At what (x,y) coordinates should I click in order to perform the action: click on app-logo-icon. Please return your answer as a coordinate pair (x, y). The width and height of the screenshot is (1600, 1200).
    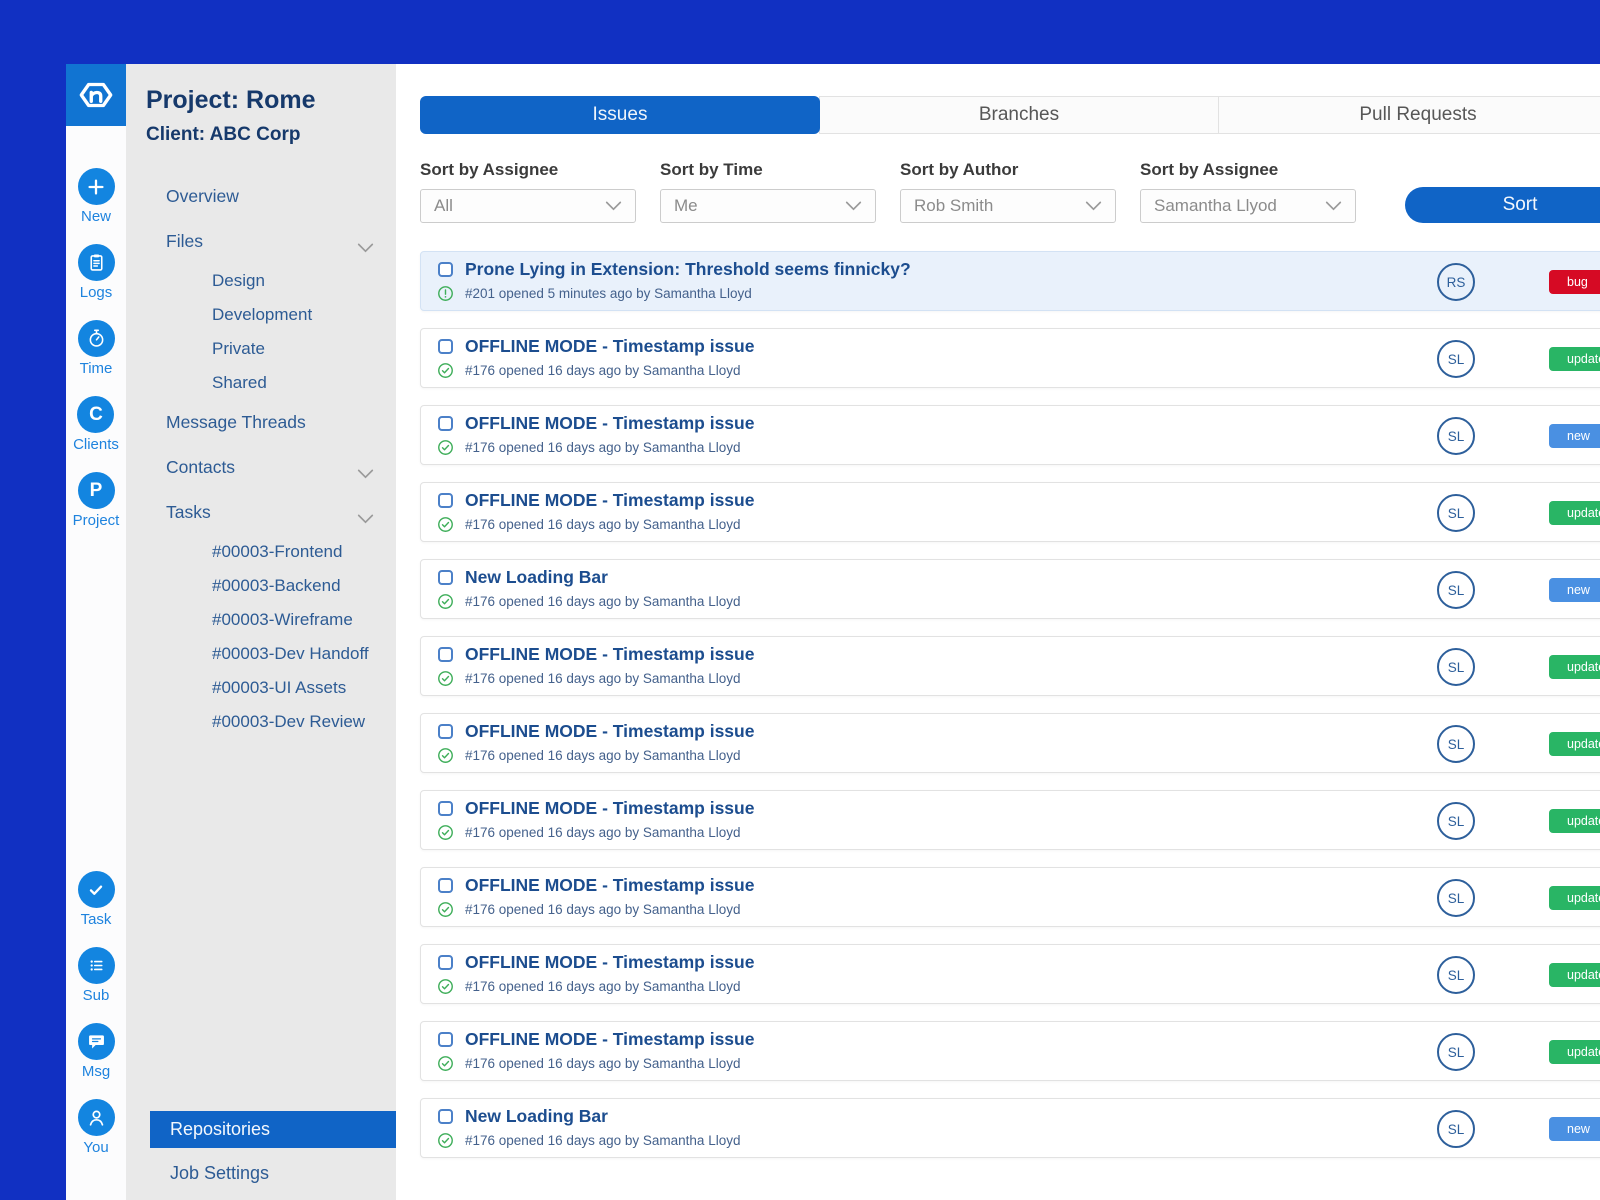
    Looking at the image, I should click on (96, 95).